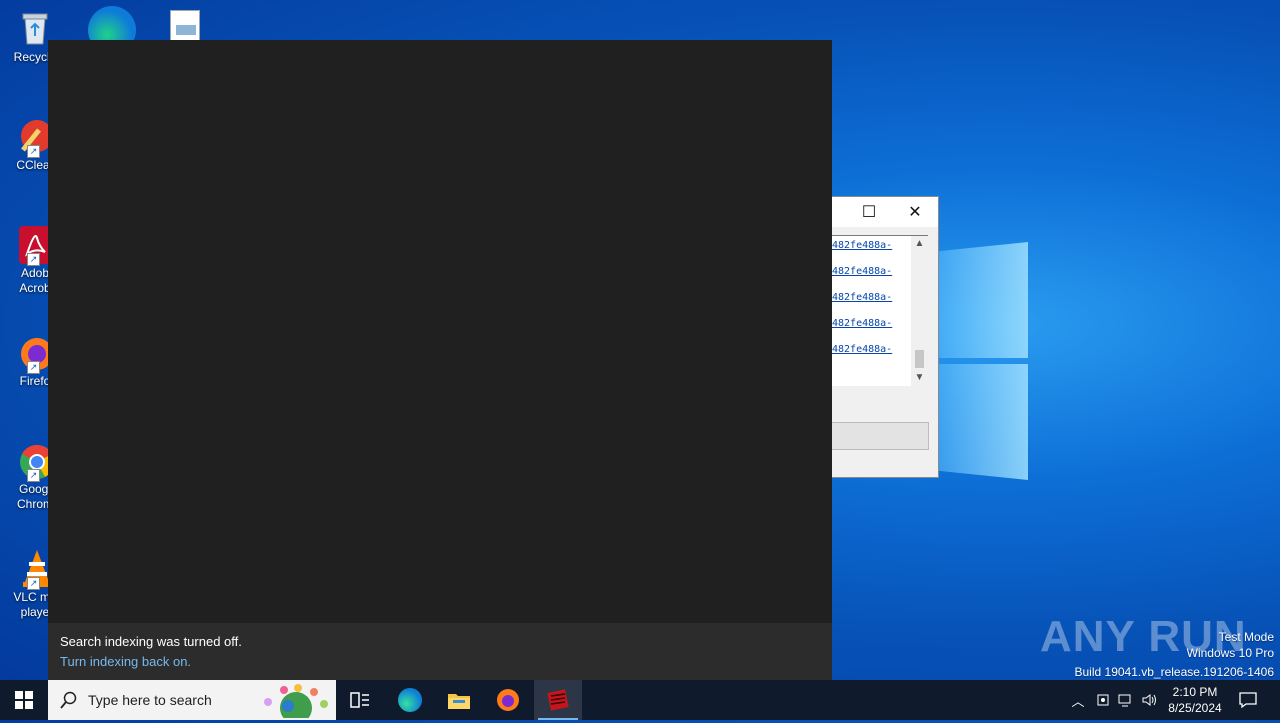 Image resolution: width=1280 pixels, height=723 pixels. Describe the element at coordinates (1230, 653) in the screenshot. I see `windows-edition-label: Windows 10 Pro` at that location.